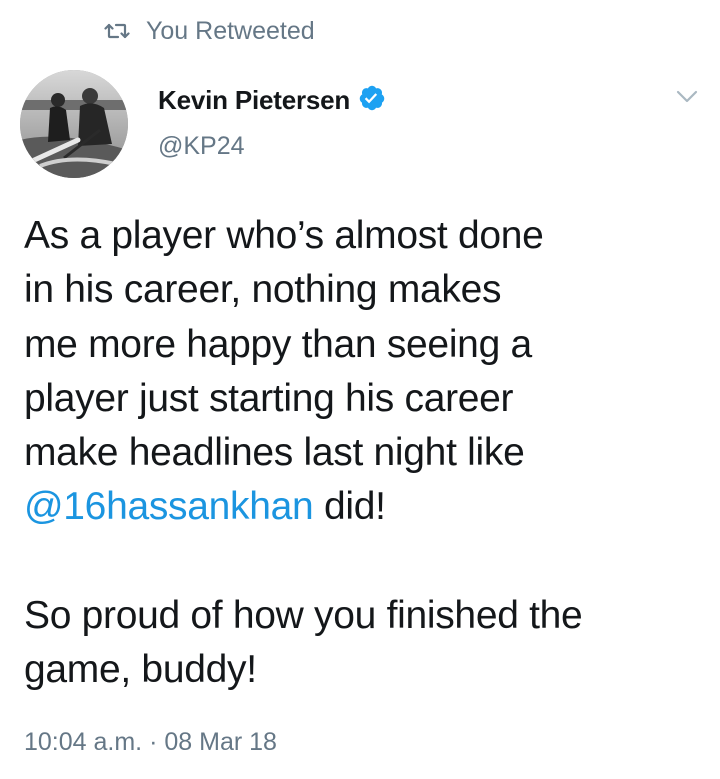 The image size is (720, 779). Describe the element at coordinates (83, 742) in the screenshot. I see `tweet-time: 10:04 a.m.` at that location.